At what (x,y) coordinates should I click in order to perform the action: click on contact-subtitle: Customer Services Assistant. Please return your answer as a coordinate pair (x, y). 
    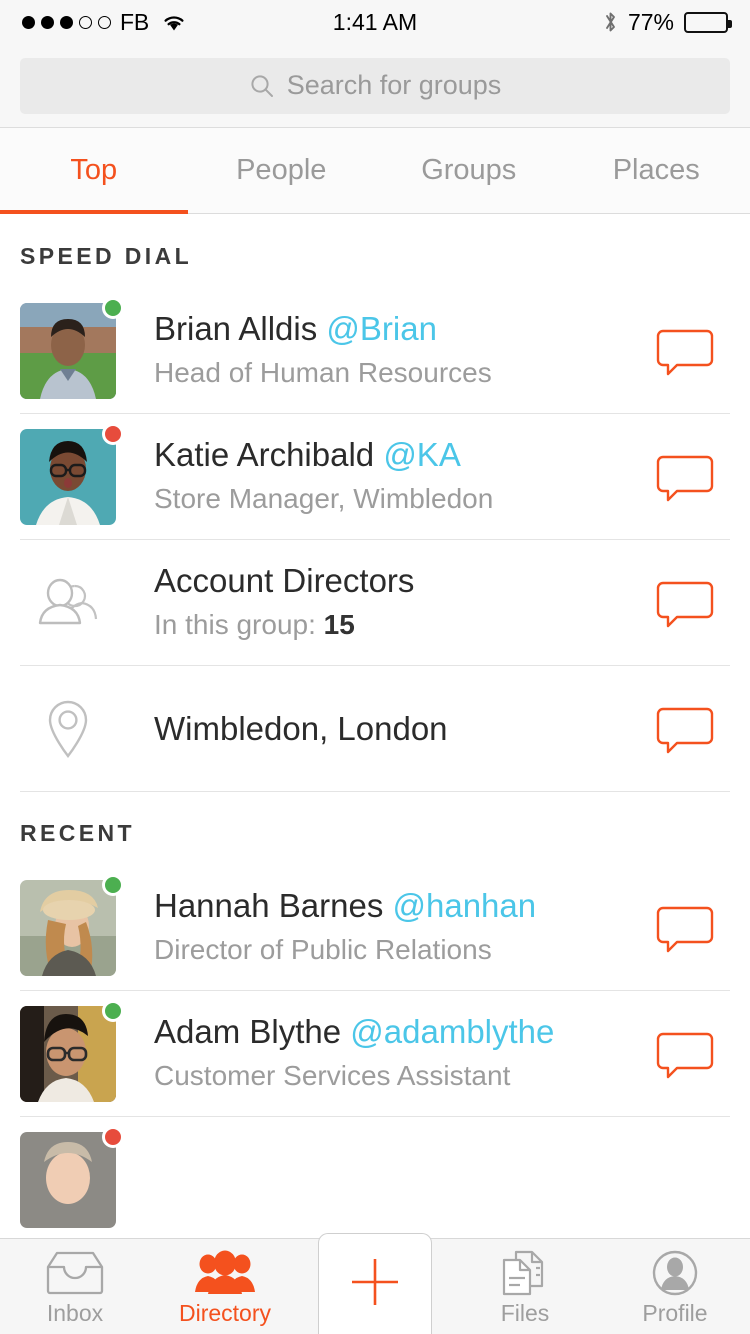
    Looking at the image, I should click on (332, 1076).